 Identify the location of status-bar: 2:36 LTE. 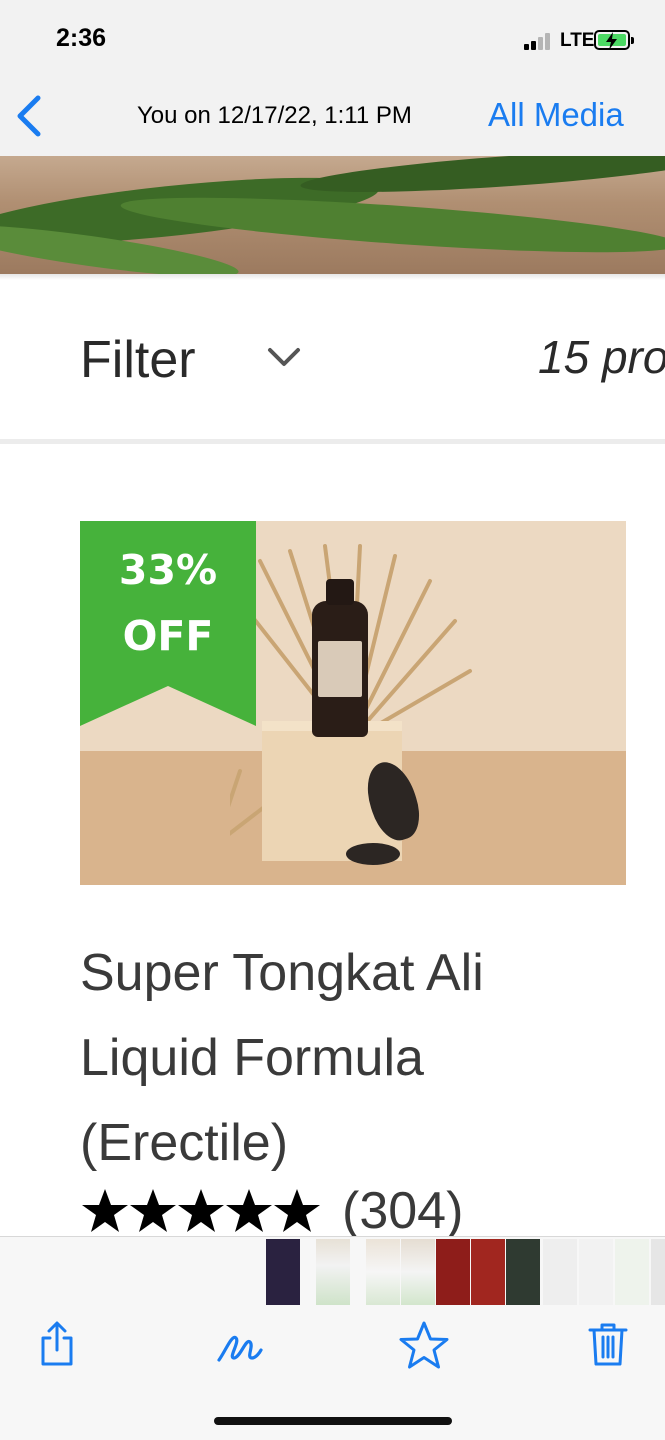
(332, 40).